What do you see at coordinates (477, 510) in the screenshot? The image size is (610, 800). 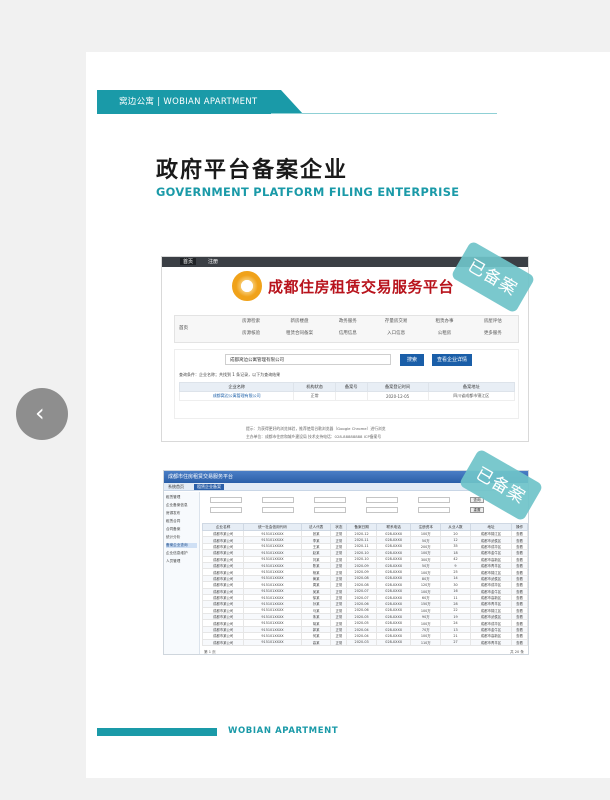 I see `reset-button: 重置` at bounding box center [477, 510].